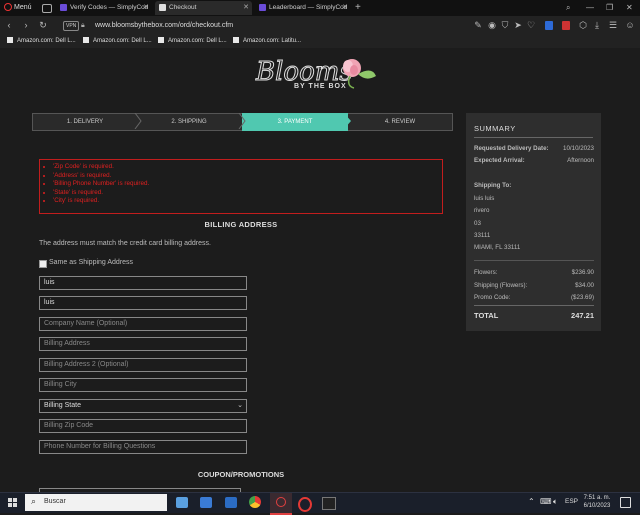 Image resolution: width=640 pixels, height=515 pixels. What do you see at coordinates (206, 502) in the screenshot?
I see `store-app-icon` at bounding box center [206, 502].